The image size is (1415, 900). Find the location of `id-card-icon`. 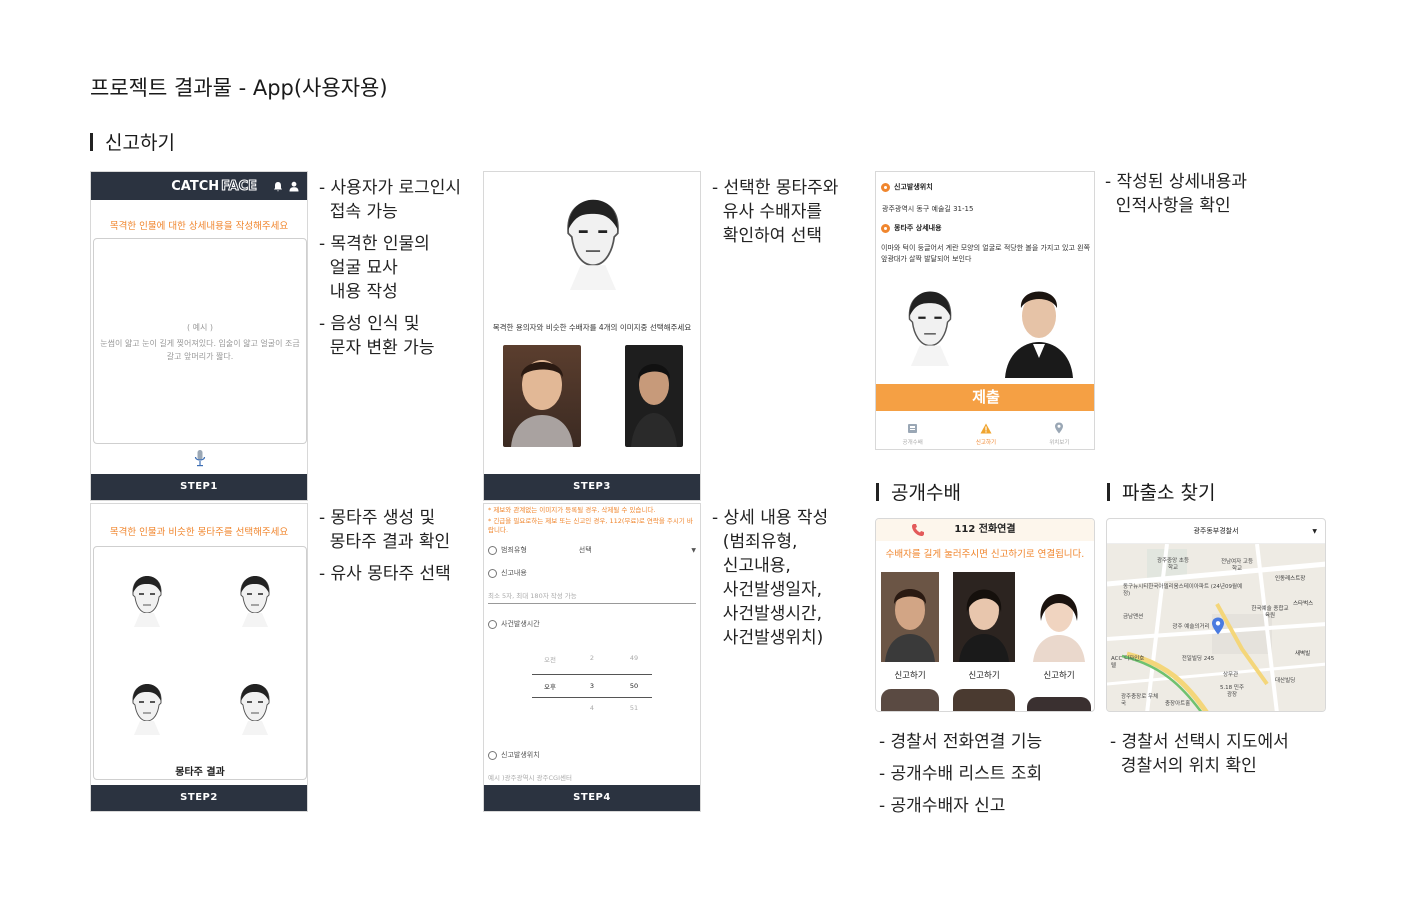

id-card-icon is located at coordinates (913, 428).